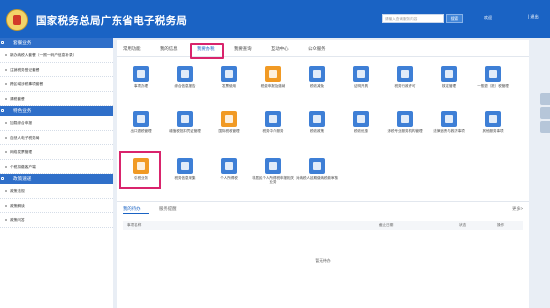 The image size is (550, 308). What do you see at coordinates (323, 225) in the screenshot?
I see `table-header: 事项名称 截止日期 状态 操作` at bounding box center [323, 225].